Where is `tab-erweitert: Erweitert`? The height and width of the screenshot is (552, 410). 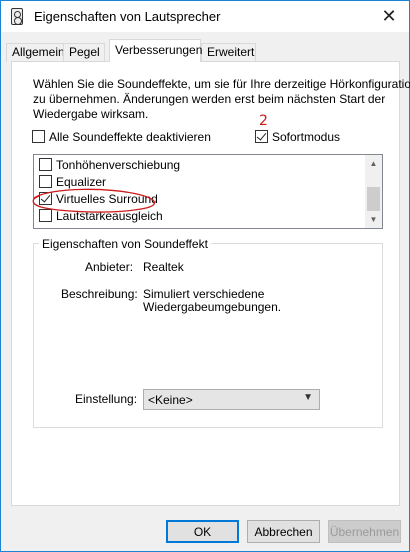 tab-erweitert: Erweitert is located at coordinates (228, 52).